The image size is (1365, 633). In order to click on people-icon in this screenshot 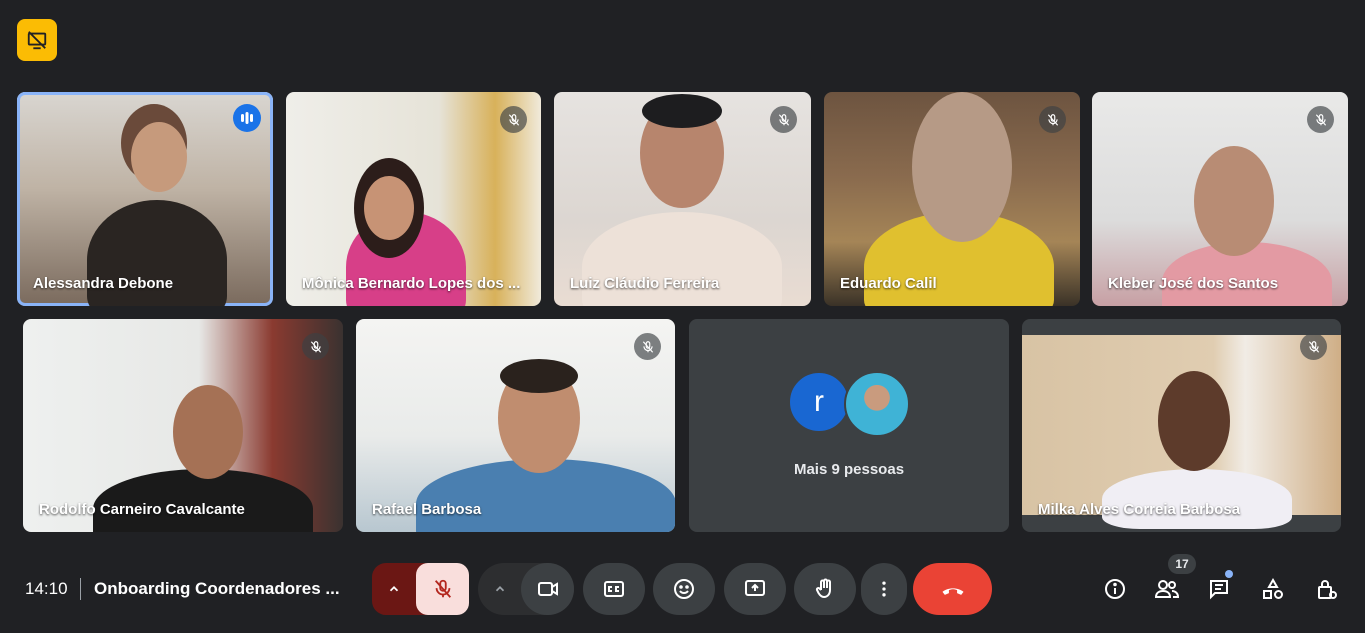, I will do `click(1167, 589)`.